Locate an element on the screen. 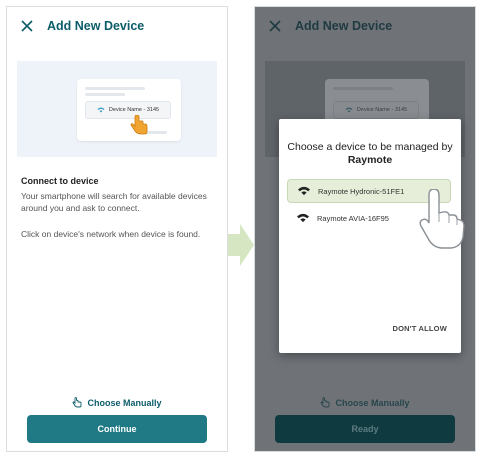  arrow-right-icon is located at coordinates (241, 245).